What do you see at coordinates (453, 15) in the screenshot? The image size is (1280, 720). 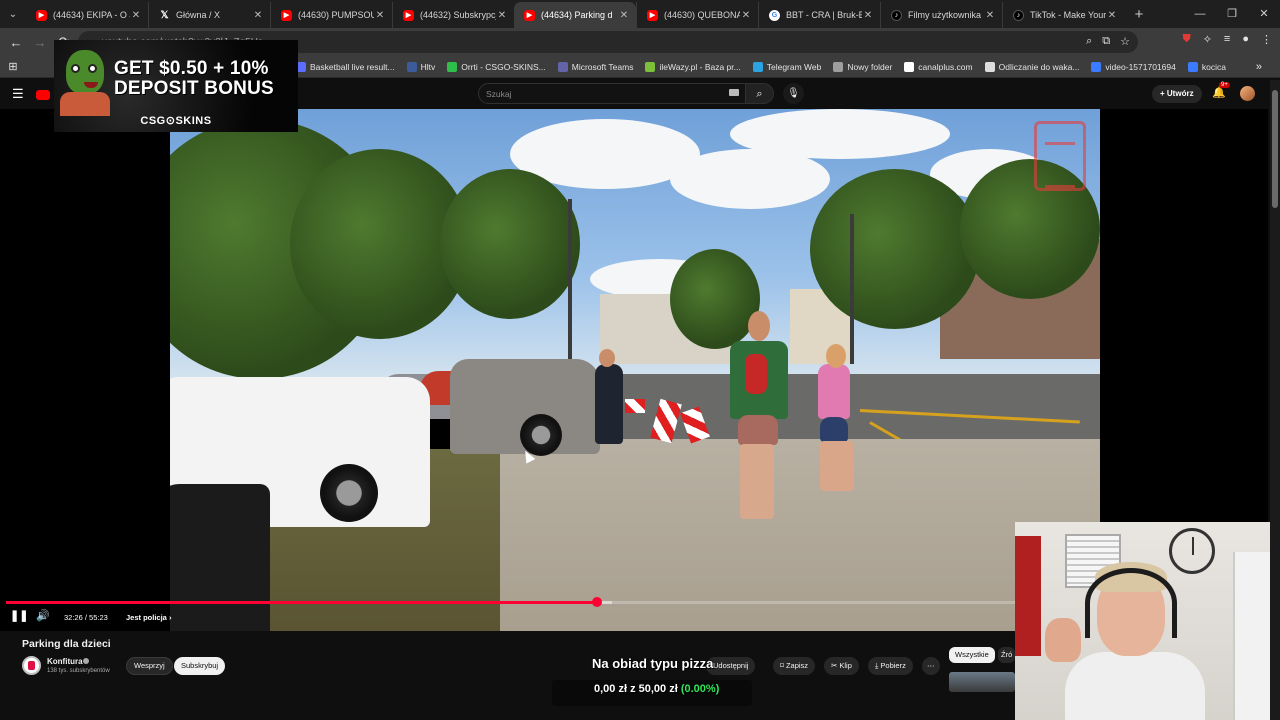 I see `browser-tab: ▶ (44632) Subskrypcje ✕` at bounding box center [453, 15].